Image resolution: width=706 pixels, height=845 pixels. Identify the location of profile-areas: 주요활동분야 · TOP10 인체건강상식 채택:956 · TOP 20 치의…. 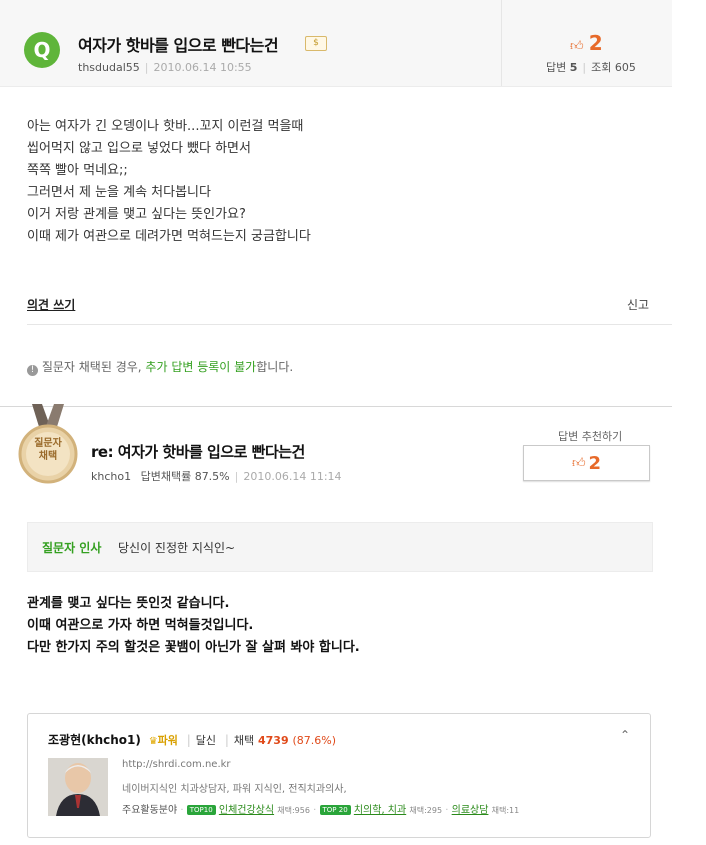
(321, 810).